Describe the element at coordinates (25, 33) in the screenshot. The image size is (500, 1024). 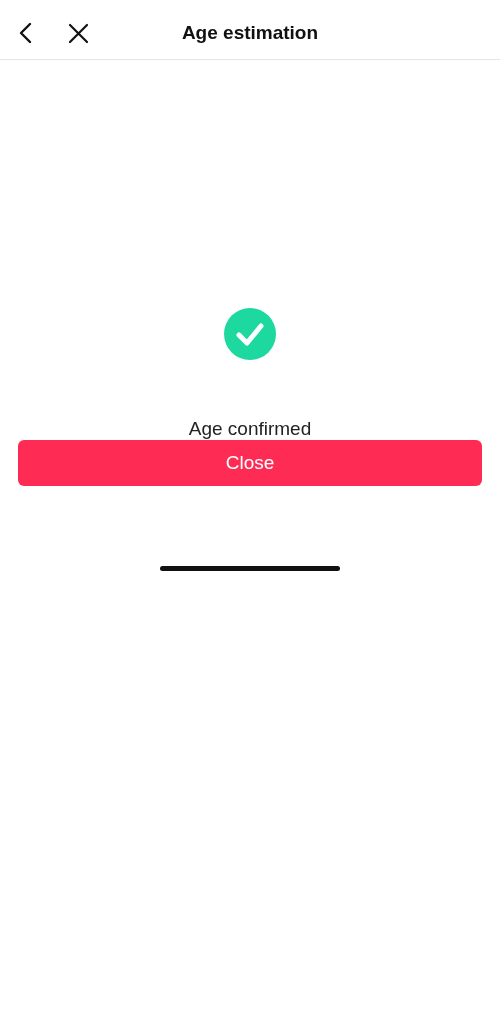
I see `back-icon` at that location.